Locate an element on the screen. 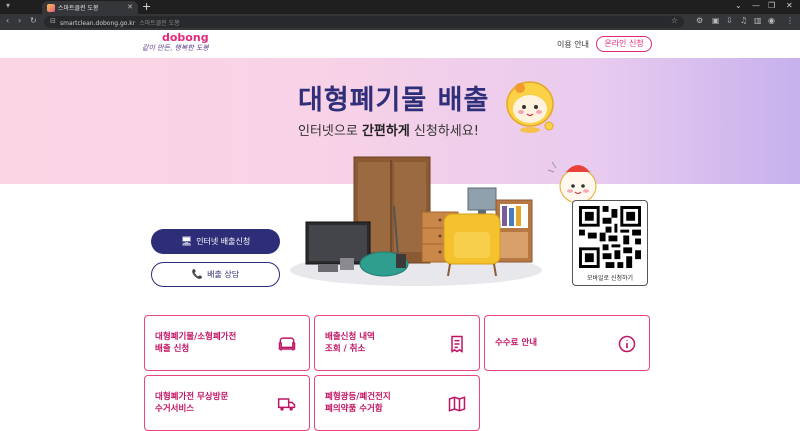  hero-title: 대형폐기물 배출 is located at coordinates (394, 100).